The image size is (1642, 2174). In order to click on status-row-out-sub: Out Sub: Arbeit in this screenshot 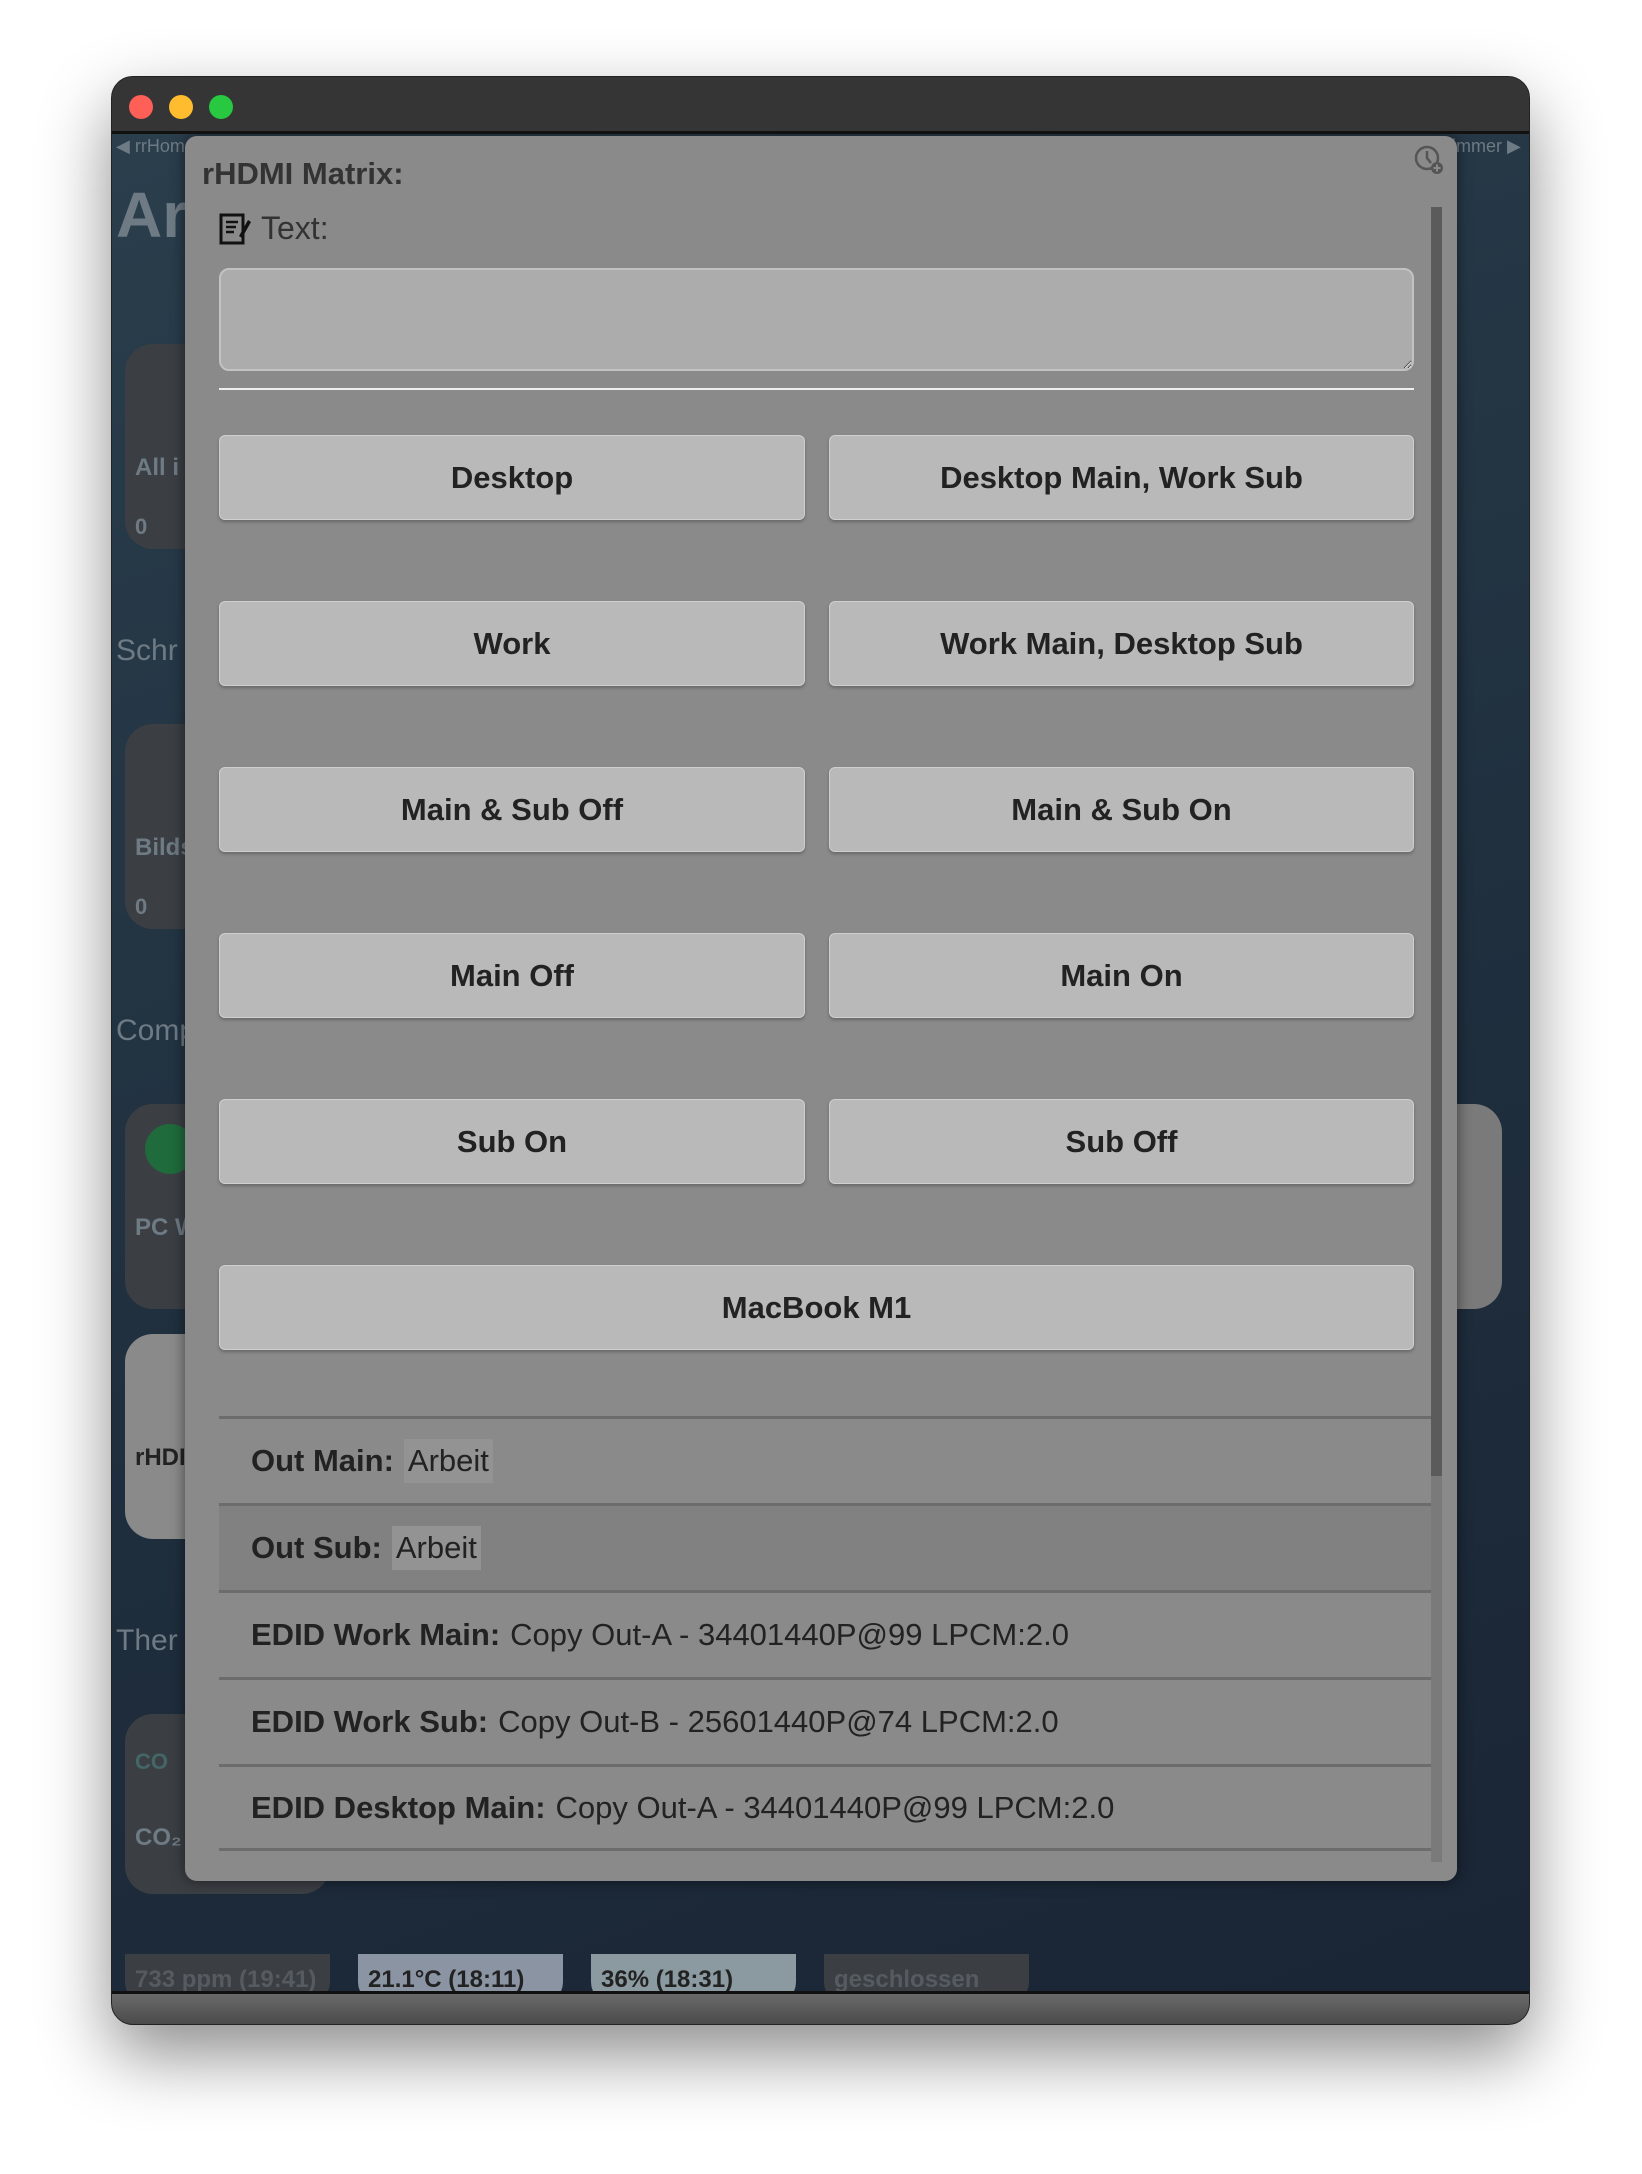, I will do `click(825, 1546)`.